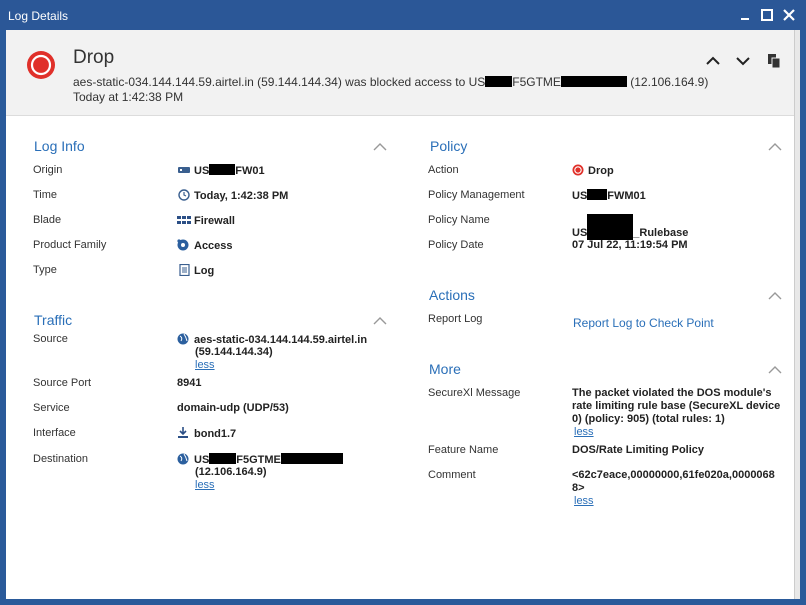  Describe the element at coordinates (578, 170) in the screenshot. I see `drop-small-icon` at that location.